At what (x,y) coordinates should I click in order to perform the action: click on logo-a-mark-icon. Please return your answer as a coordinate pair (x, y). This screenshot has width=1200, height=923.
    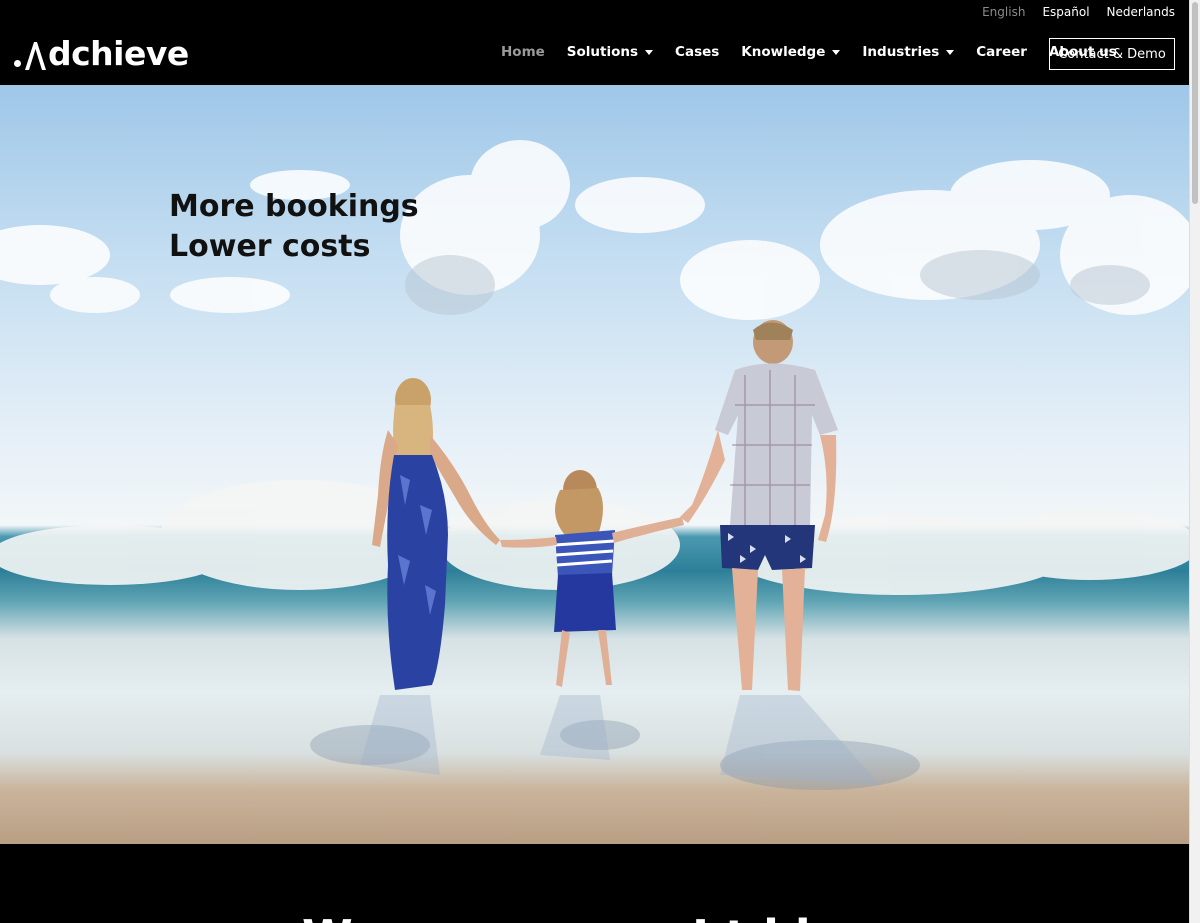
    Looking at the image, I should click on (35, 56).